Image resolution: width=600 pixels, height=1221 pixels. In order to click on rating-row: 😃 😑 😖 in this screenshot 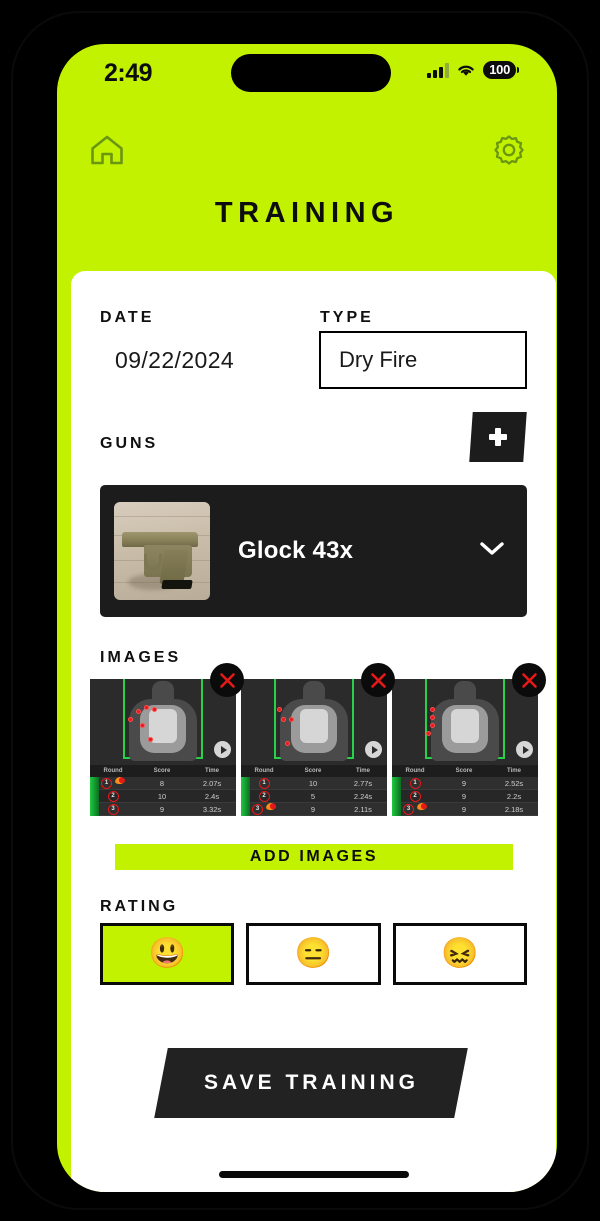, I will do `click(313, 954)`.